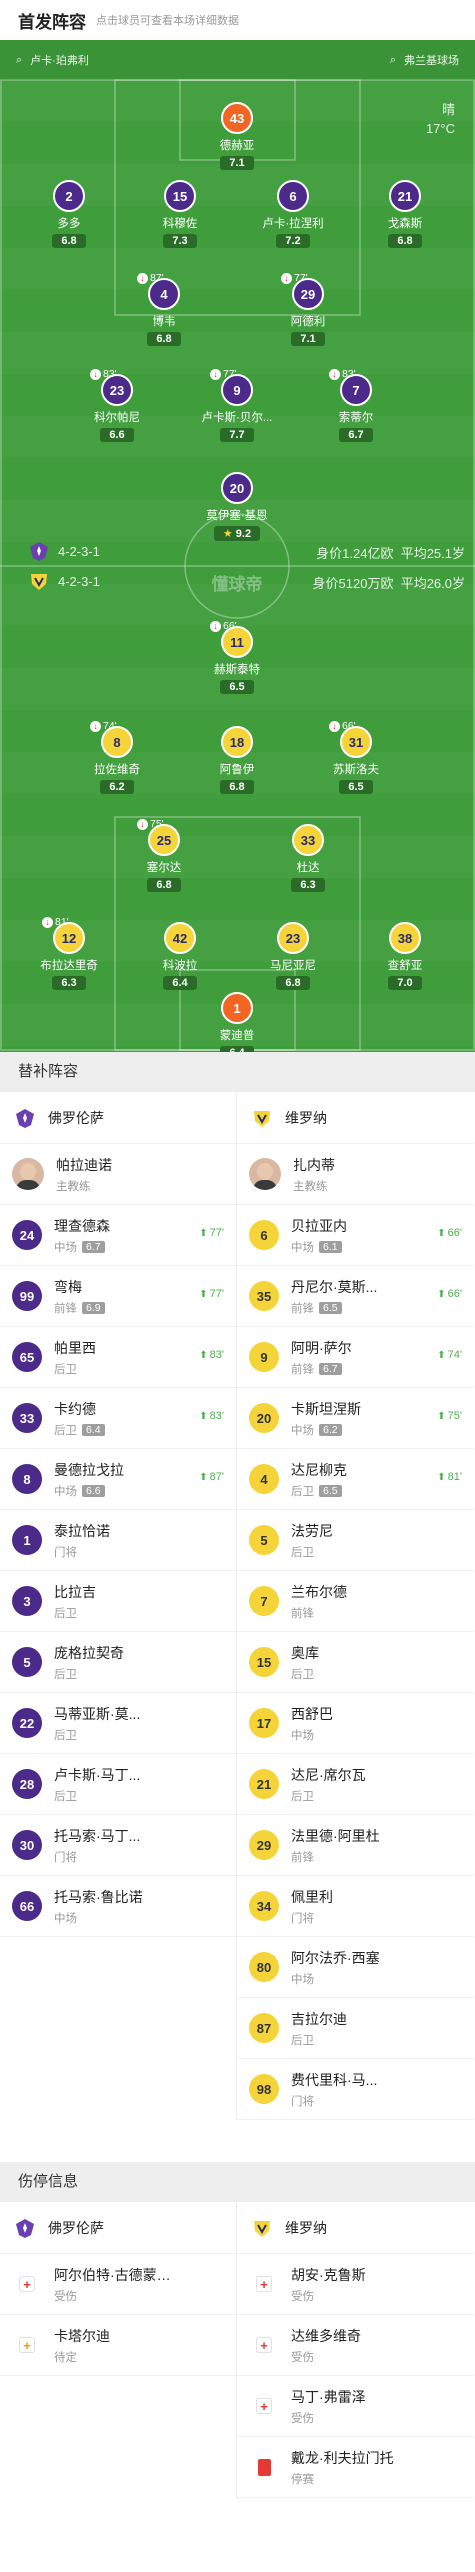  Describe the element at coordinates (356, 405) in the screenshot. I see `pitch-player: 7 ↓ 83' 索蒂尔 6.7` at that location.